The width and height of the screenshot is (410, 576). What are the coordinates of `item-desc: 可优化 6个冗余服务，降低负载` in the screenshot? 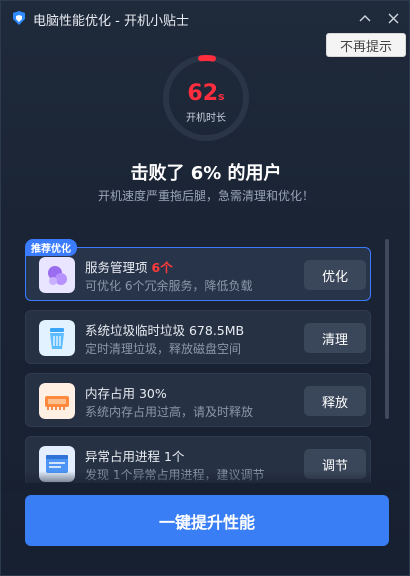 It's located at (169, 286).